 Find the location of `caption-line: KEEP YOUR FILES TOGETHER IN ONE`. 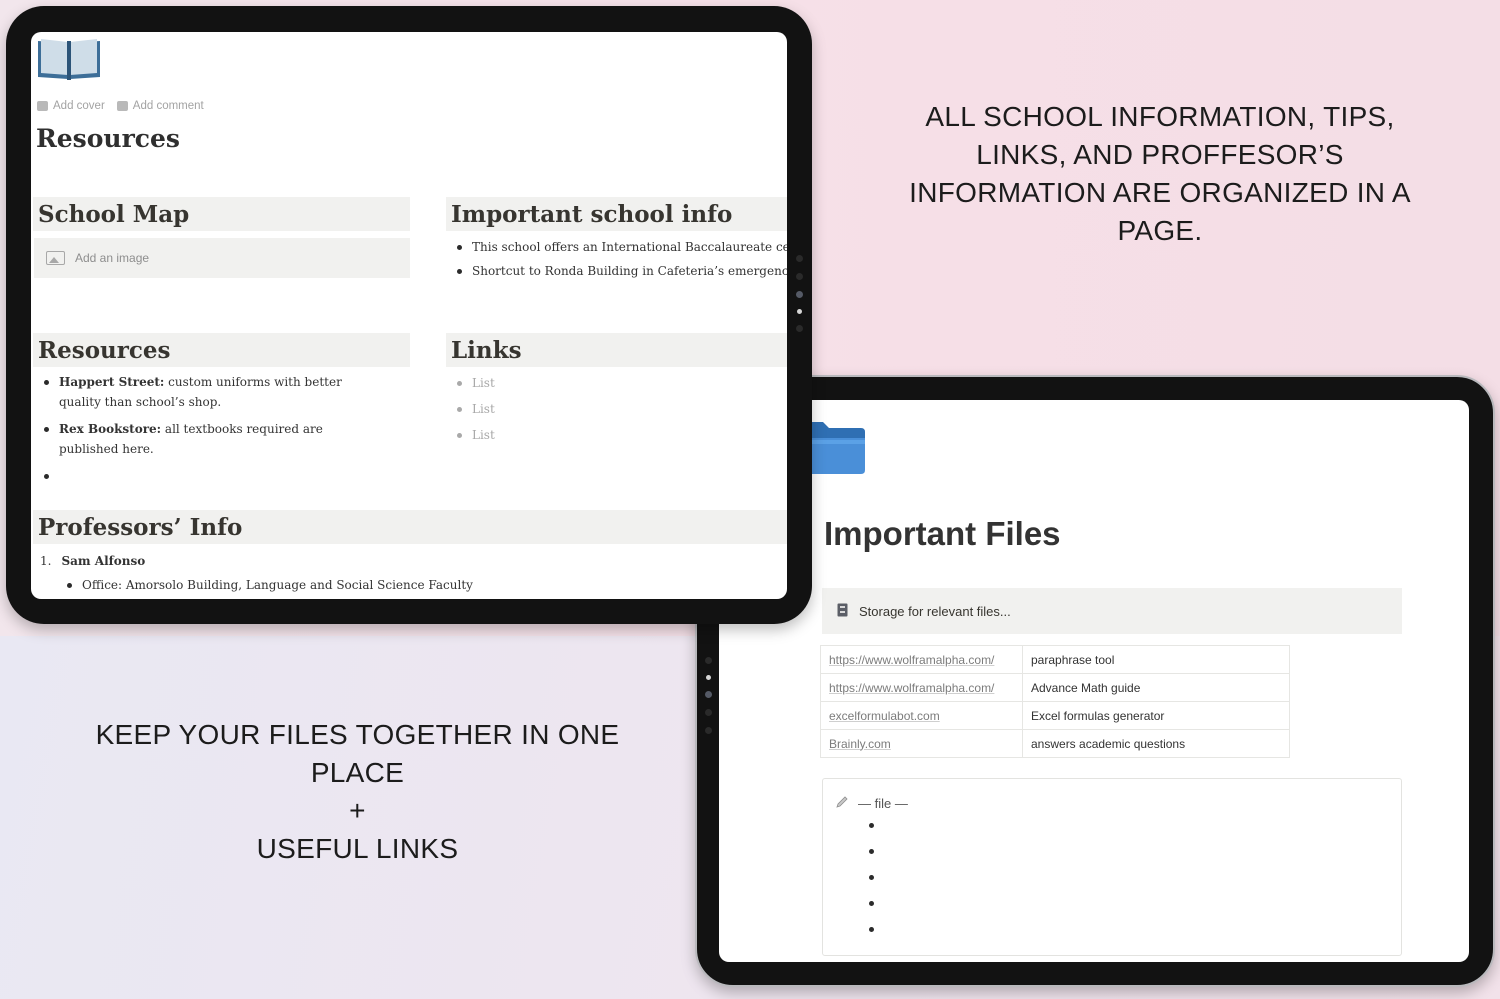

caption-line: KEEP YOUR FILES TOGETHER IN ONE is located at coordinates (357, 734).